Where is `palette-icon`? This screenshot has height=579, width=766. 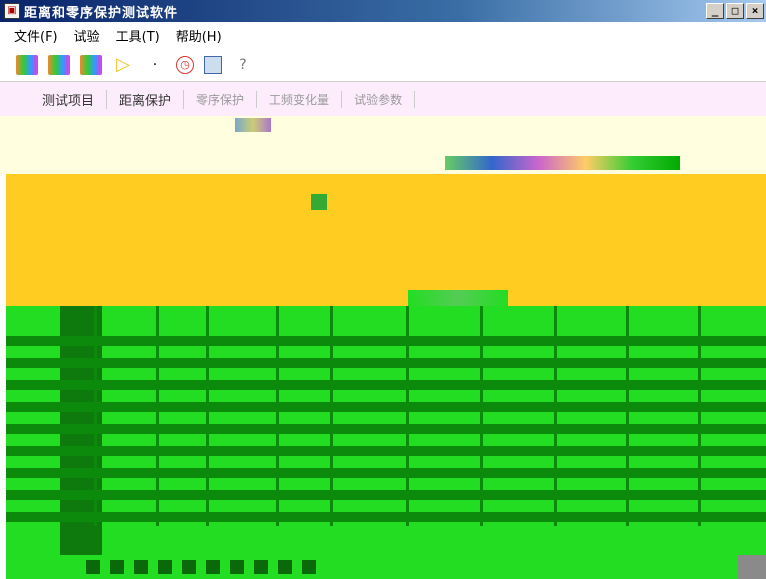 palette-icon is located at coordinates (91, 64).